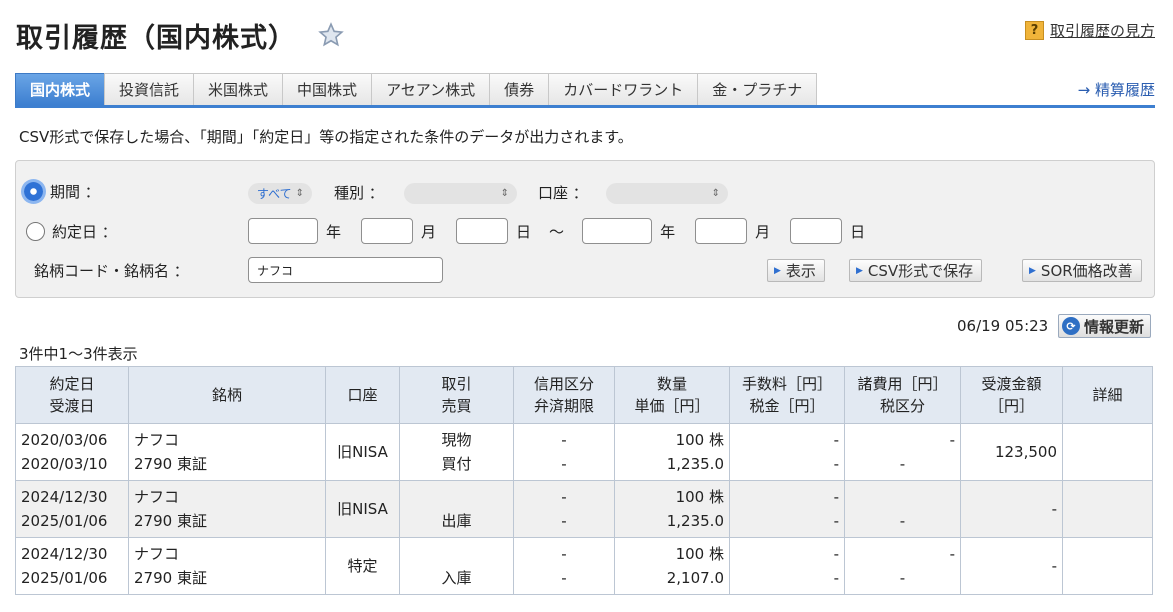 Image resolution: width=1173 pixels, height=612 pixels. What do you see at coordinates (563, 193) in the screenshot?
I see `account-label: 口座 ：` at bounding box center [563, 193].